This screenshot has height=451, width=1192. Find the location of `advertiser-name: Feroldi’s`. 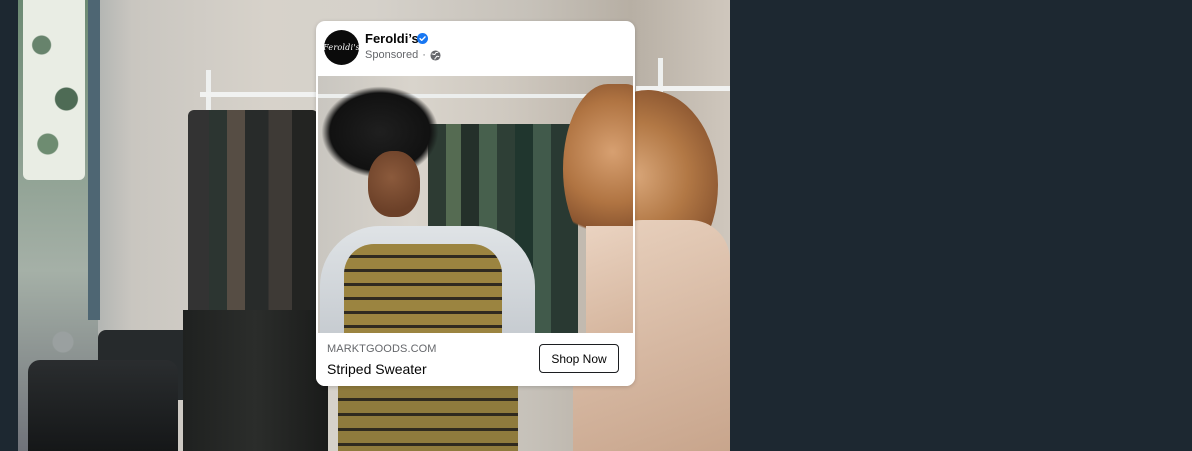

advertiser-name: Feroldi’s is located at coordinates (392, 38).